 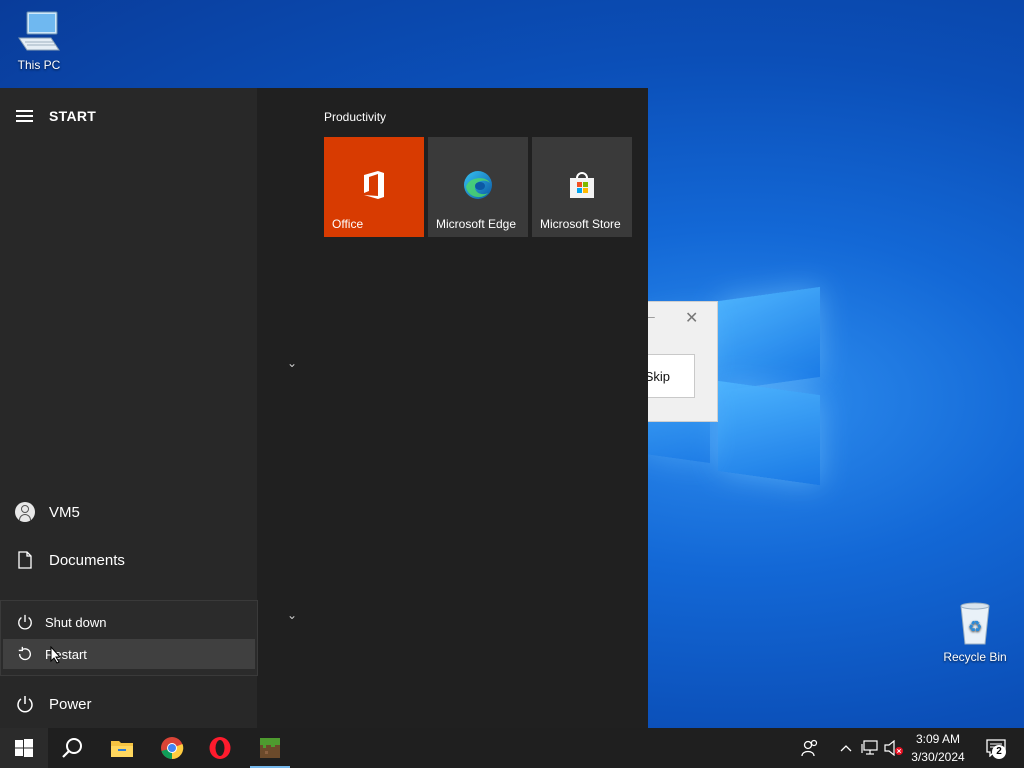 I want to click on chevron-up-icon, so click(x=846, y=748).